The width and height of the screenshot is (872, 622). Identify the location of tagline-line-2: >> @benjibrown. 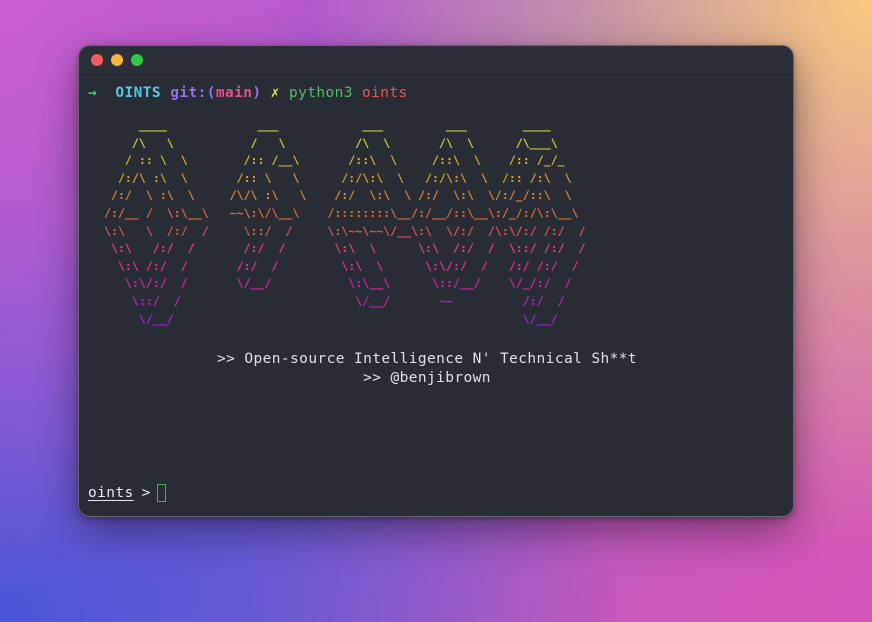
(427, 378).